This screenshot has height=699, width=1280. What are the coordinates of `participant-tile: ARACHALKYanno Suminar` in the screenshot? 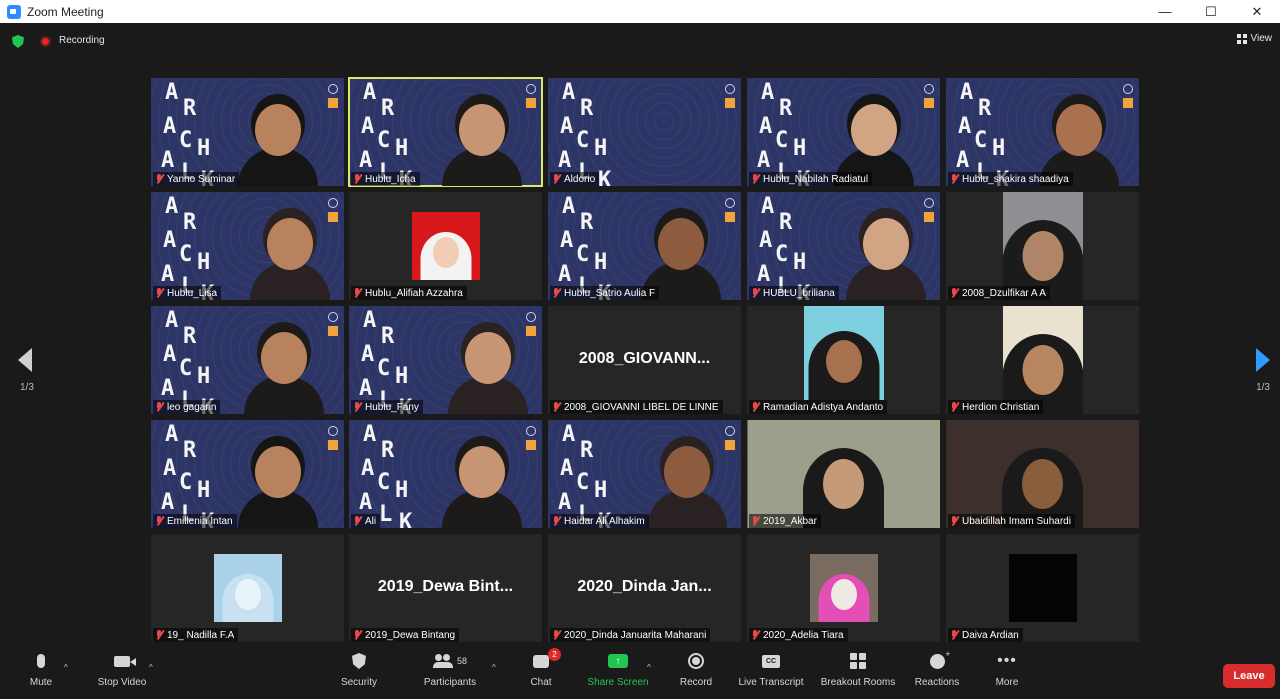 It's located at (247, 132).